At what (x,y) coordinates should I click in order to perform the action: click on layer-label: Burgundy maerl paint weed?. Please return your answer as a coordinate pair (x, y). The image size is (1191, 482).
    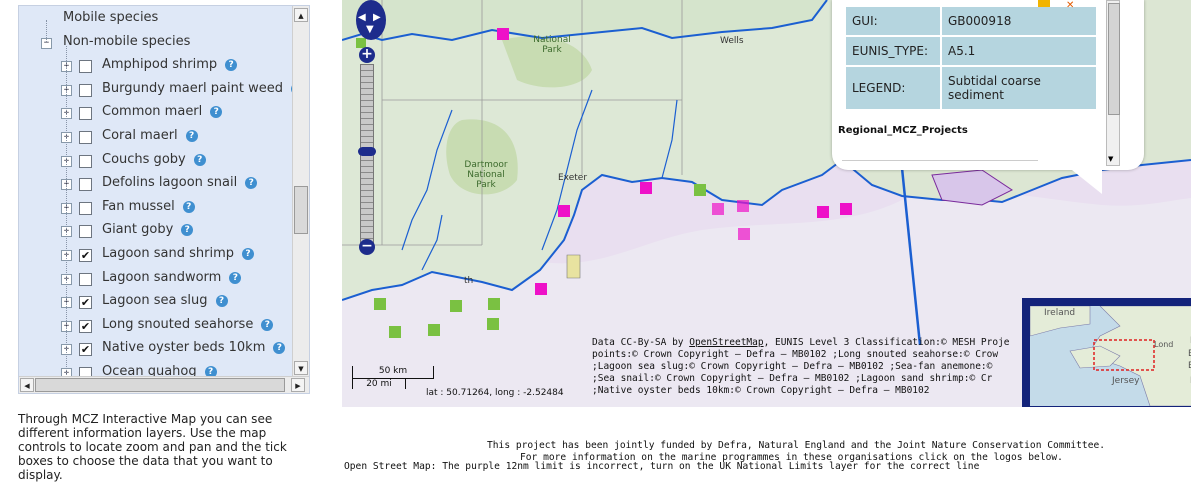
    Looking at the image, I should click on (202, 88).